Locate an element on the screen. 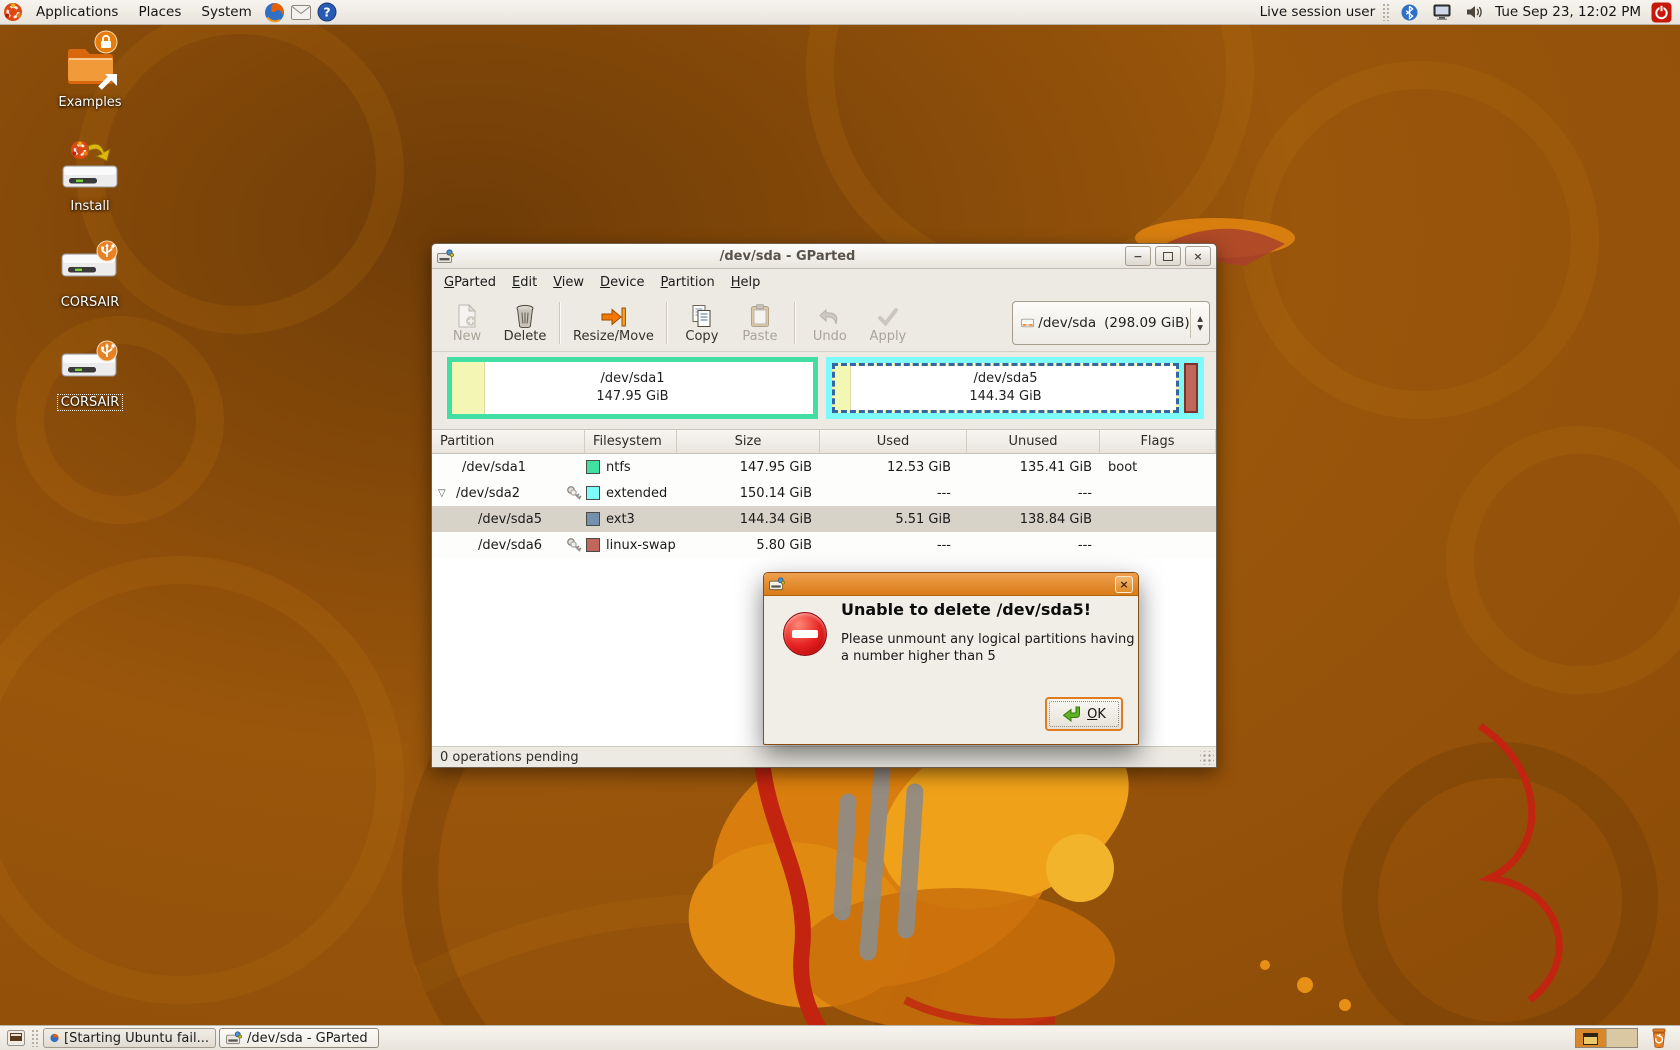  drive-icon is located at coordinates (90, 176).